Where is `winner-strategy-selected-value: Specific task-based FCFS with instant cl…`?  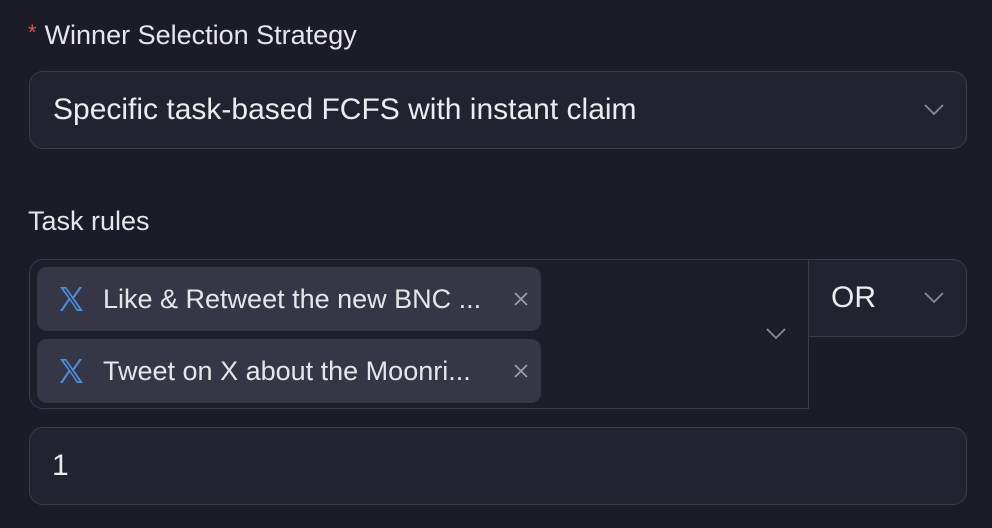 winner-strategy-selected-value: Specific task-based FCFS with instant cl… is located at coordinates (345, 109).